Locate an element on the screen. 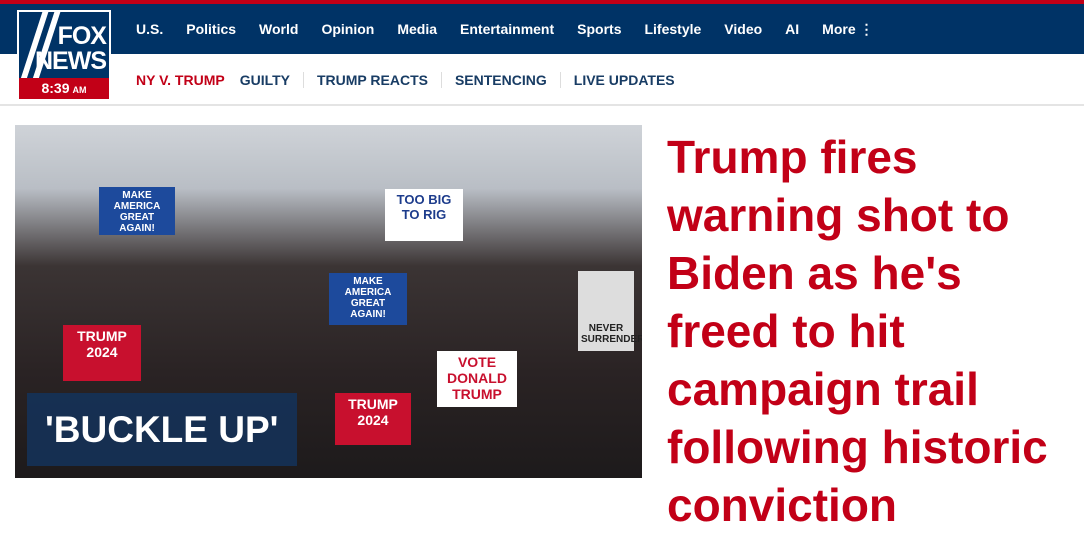 Image resolution: width=1084 pixels, height=534 pixels. fox-news-logo: FOX NEWS 8:39 AM is located at coordinates (64, 56).